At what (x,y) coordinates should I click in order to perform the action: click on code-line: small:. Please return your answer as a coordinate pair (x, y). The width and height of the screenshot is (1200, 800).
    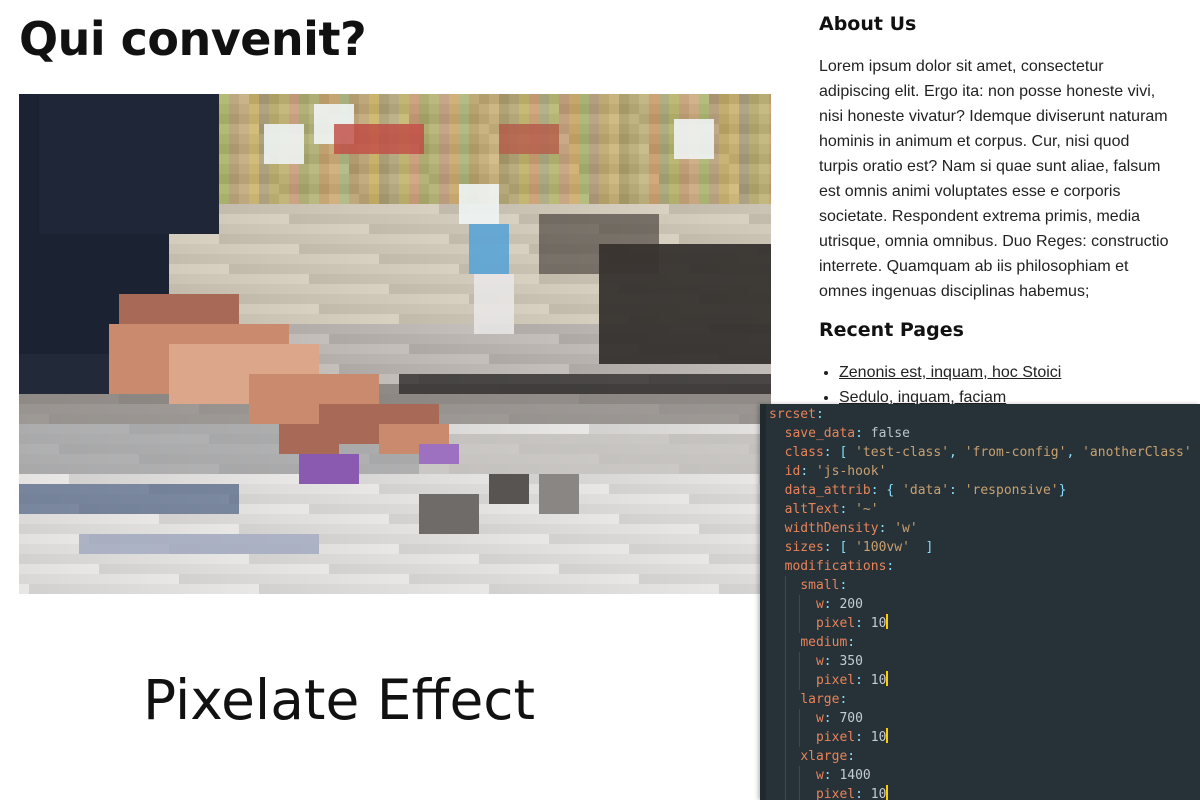
    Looking at the image, I should click on (984, 585).